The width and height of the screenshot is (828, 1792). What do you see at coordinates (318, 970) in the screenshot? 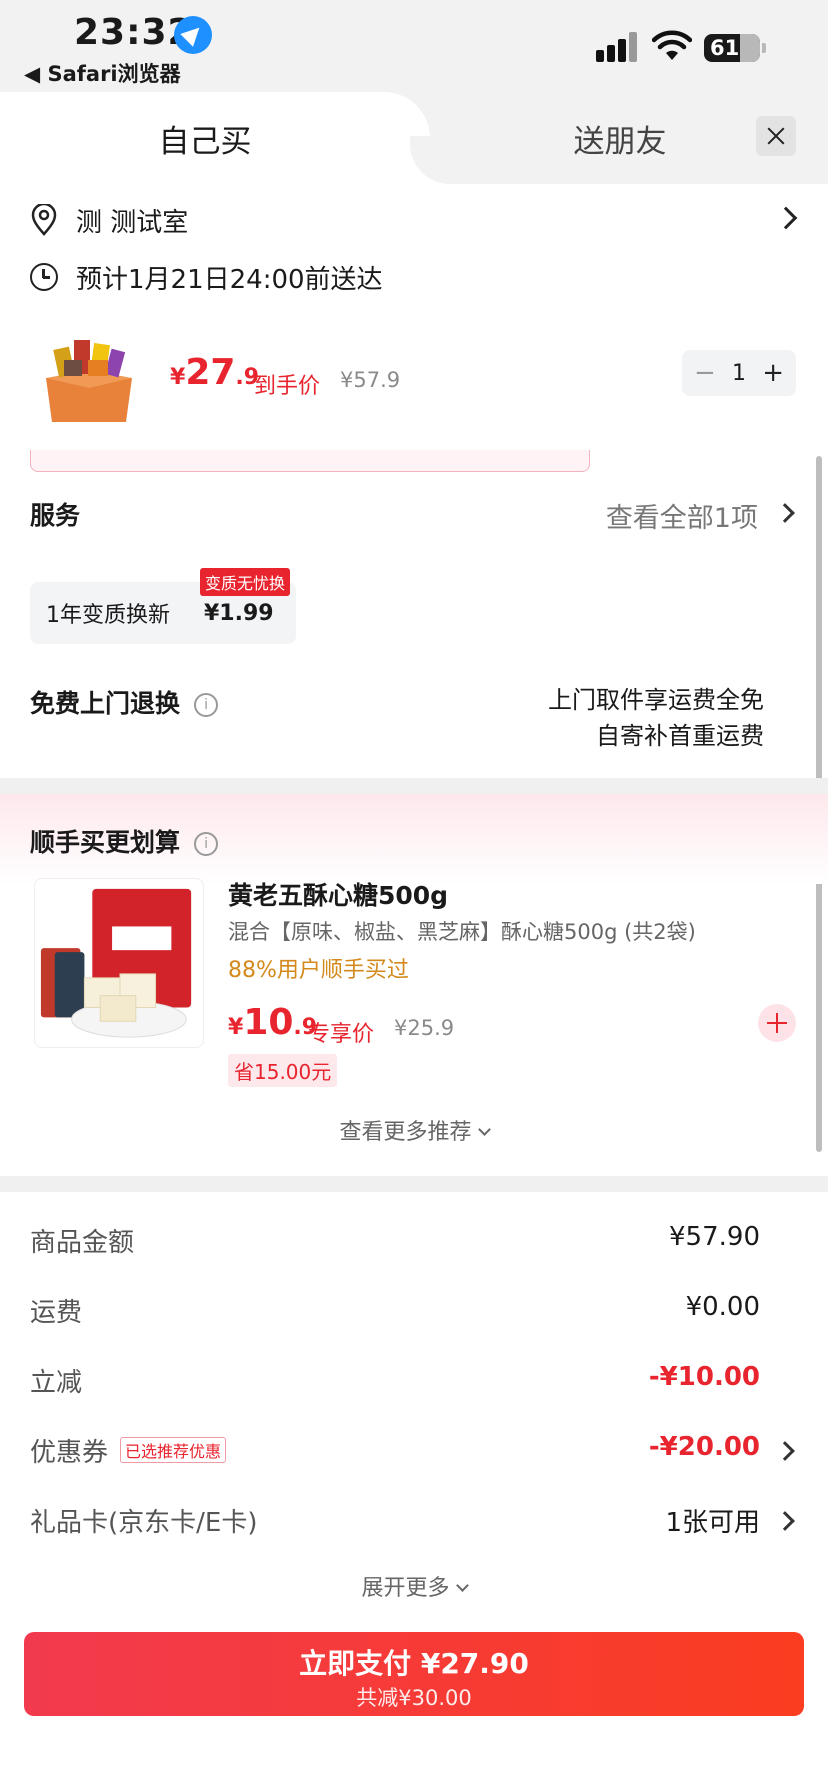
I see `recommend-bought-rate: 88%用户顺手买过` at bounding box center [318, 970].